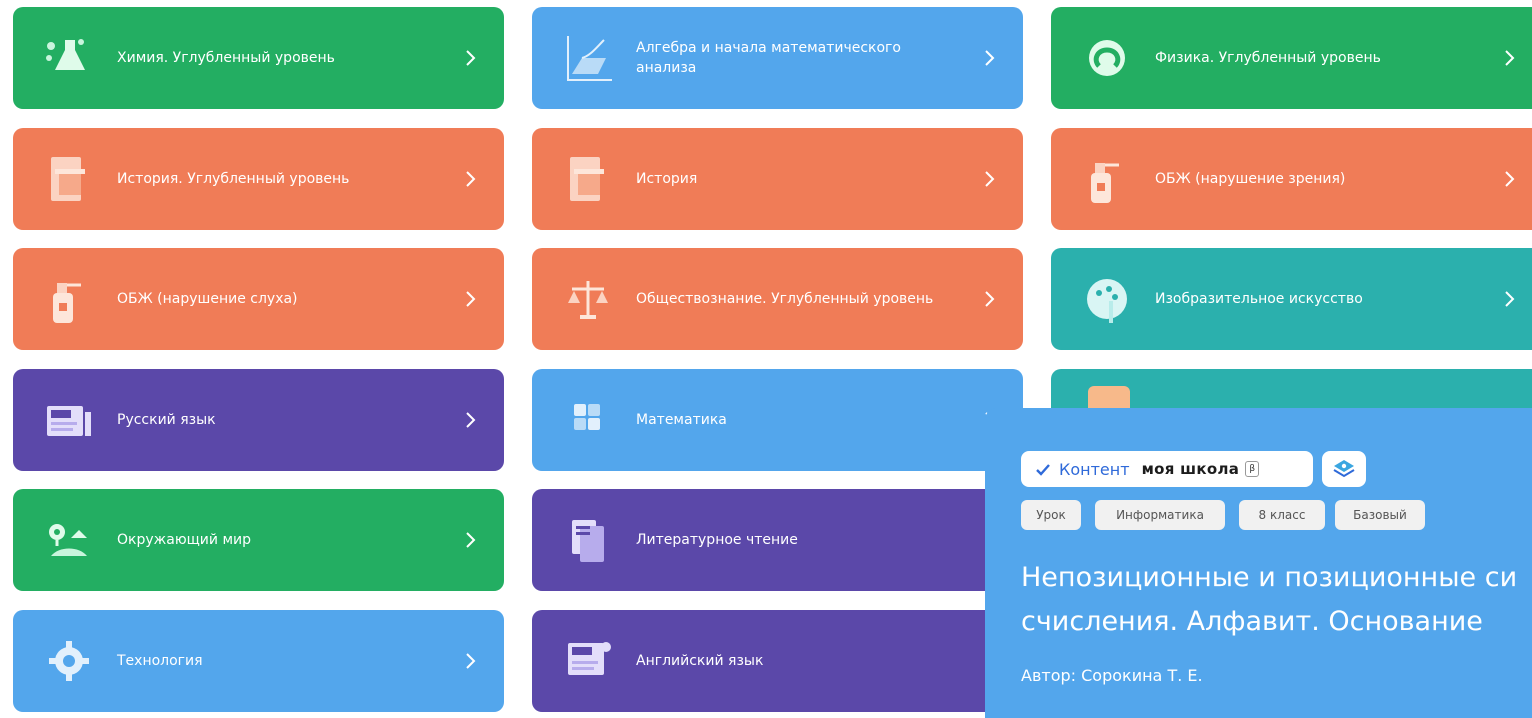 This screenshot has height=718, width=1532. I want to click on subject-card-obzh-hearing: ОБЖ (нарушение слуха), so click(258, 299).